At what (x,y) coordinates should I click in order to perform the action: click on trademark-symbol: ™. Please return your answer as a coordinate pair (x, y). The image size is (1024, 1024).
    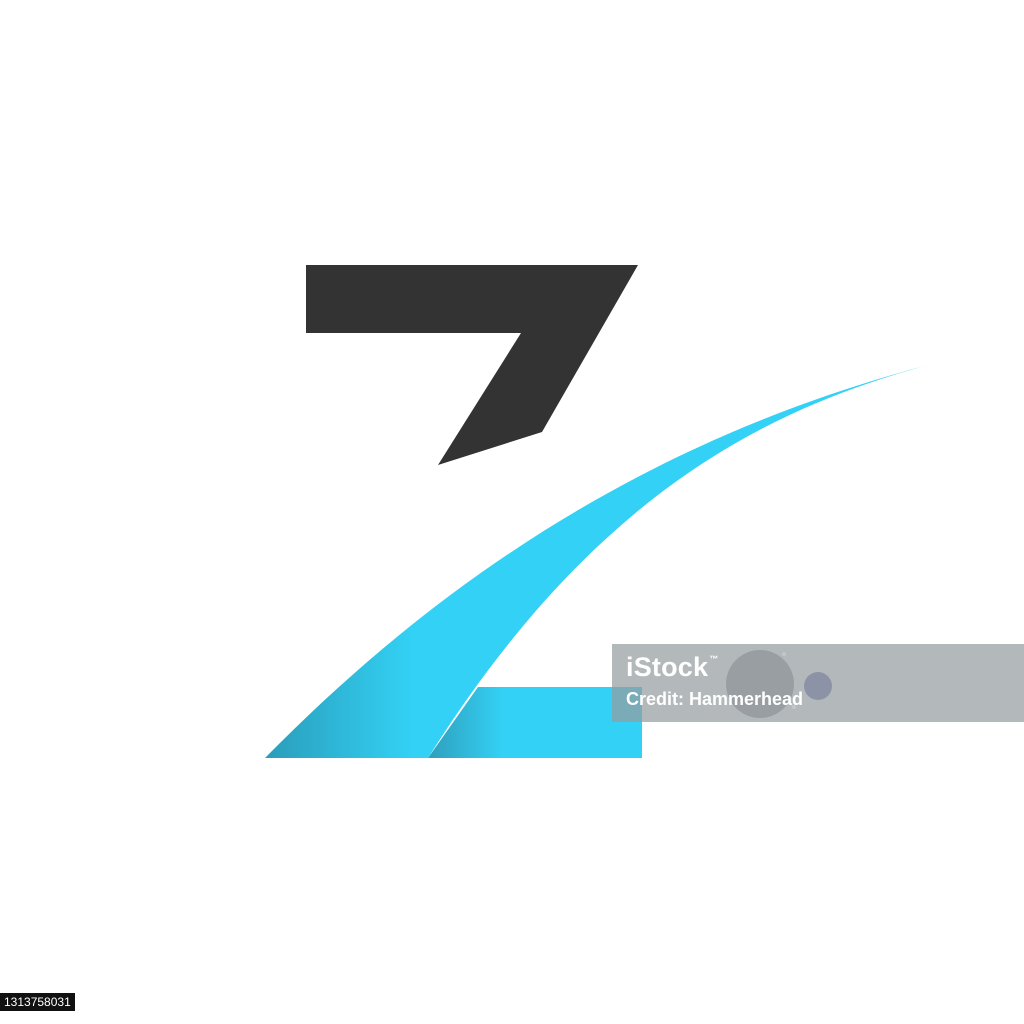
    Looking at the image, I should click on (714, 659).